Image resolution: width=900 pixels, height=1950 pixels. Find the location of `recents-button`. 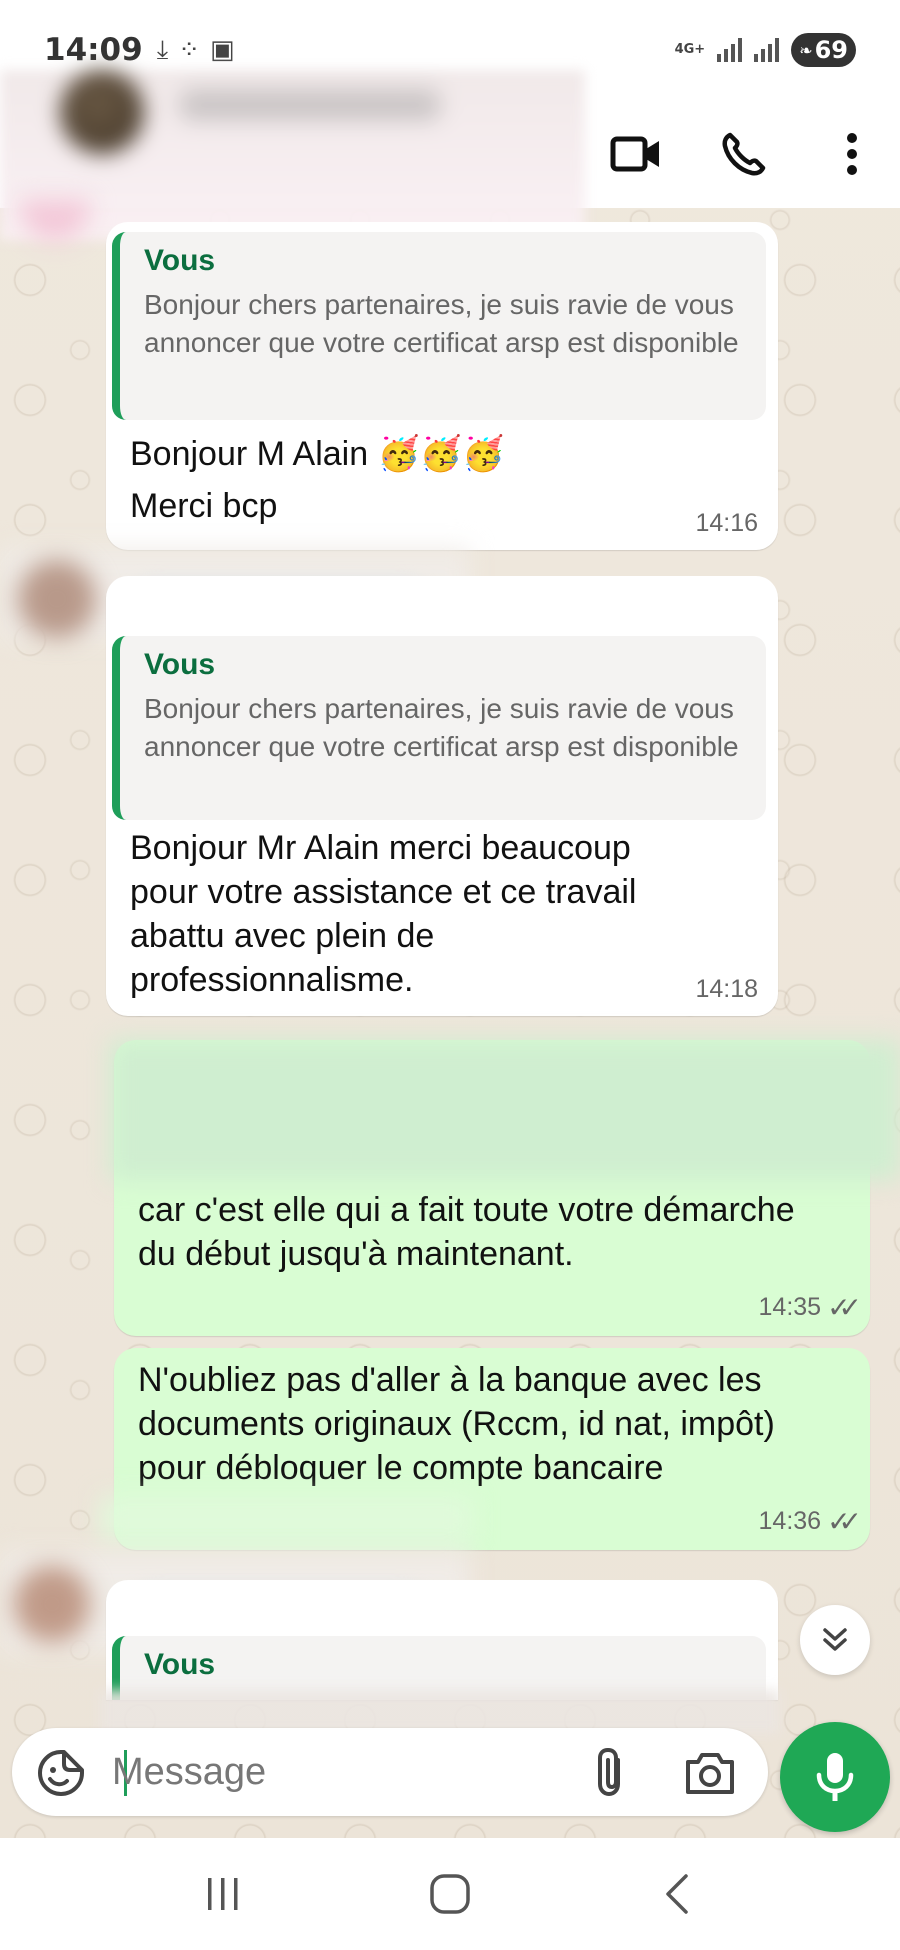

recents-button is located at coordinates (223, 1894).